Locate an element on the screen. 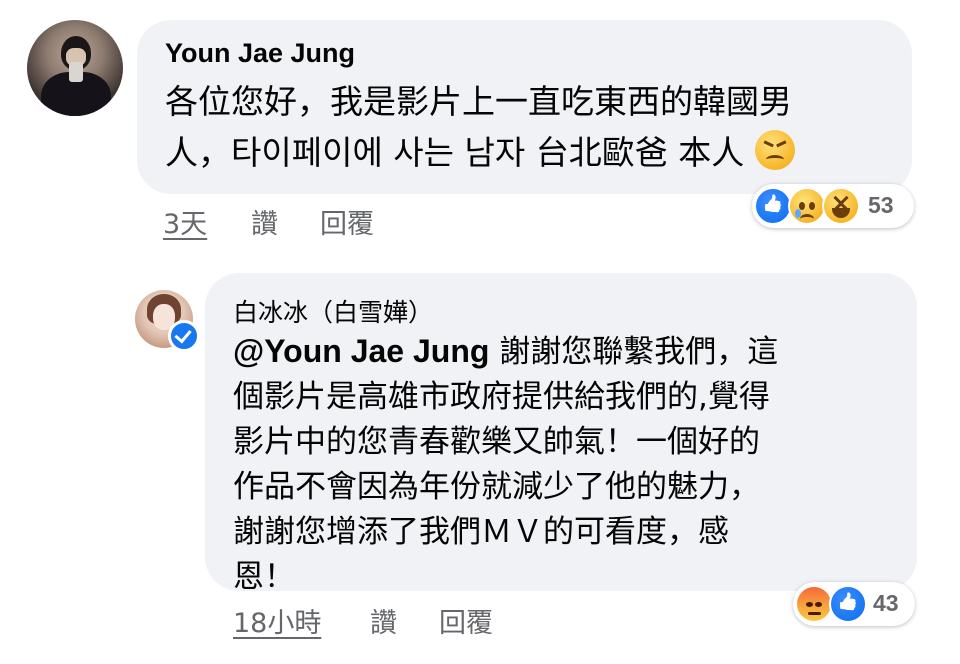 This screenshot has width=960, height=664. comment-author: 白冰冰（白雪嬅） is located at coordinates (333, 311).